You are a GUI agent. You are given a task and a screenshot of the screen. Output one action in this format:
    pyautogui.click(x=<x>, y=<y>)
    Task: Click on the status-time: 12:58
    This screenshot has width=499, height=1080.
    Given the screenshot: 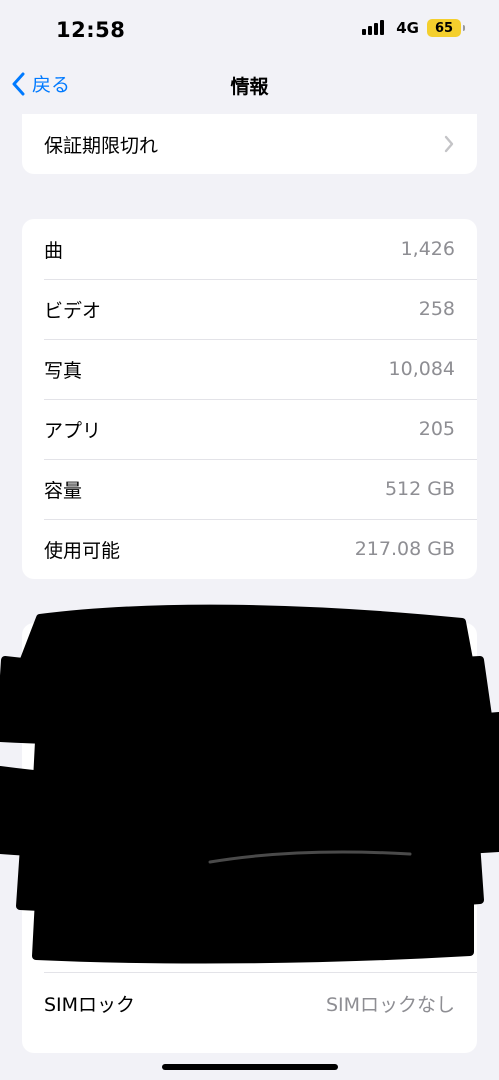 What is the action you would take?
    pyautogui.click(x=91, y=30)
    